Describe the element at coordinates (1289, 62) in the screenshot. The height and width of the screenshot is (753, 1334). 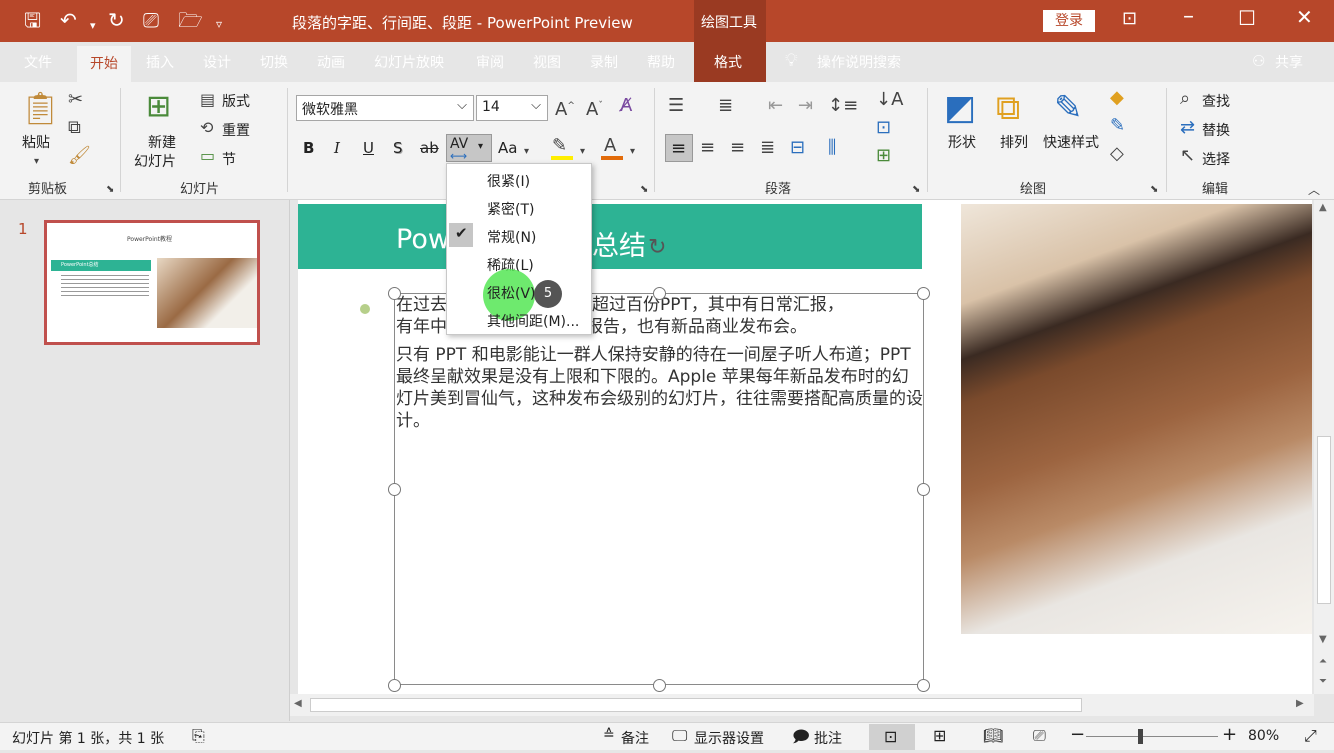
I see `share-button: 共享` at that location.